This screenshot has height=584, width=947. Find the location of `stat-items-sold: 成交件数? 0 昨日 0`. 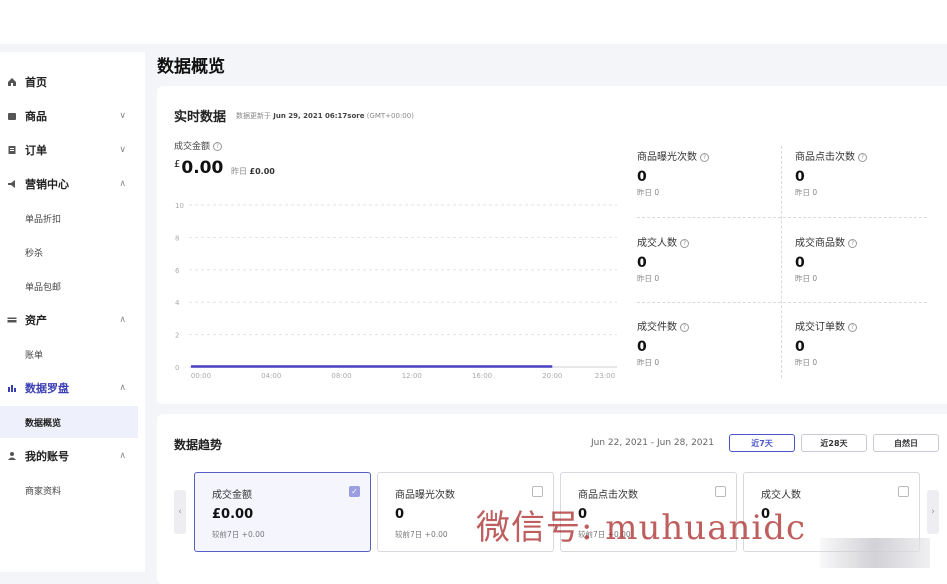

stat-items-sold: 成交件数? 0 昨日 0 is located at coordinates (707, 358).